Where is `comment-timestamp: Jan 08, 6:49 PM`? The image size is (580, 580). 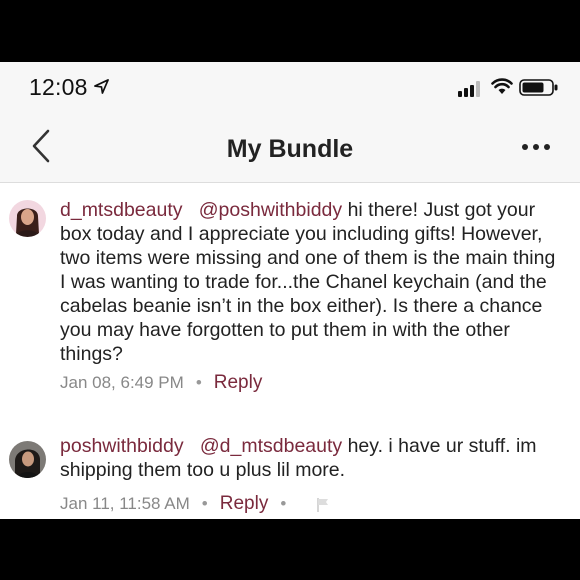 comment-timestamp: Jan 08, 6:49 PM is located at coordinates (122, 382).